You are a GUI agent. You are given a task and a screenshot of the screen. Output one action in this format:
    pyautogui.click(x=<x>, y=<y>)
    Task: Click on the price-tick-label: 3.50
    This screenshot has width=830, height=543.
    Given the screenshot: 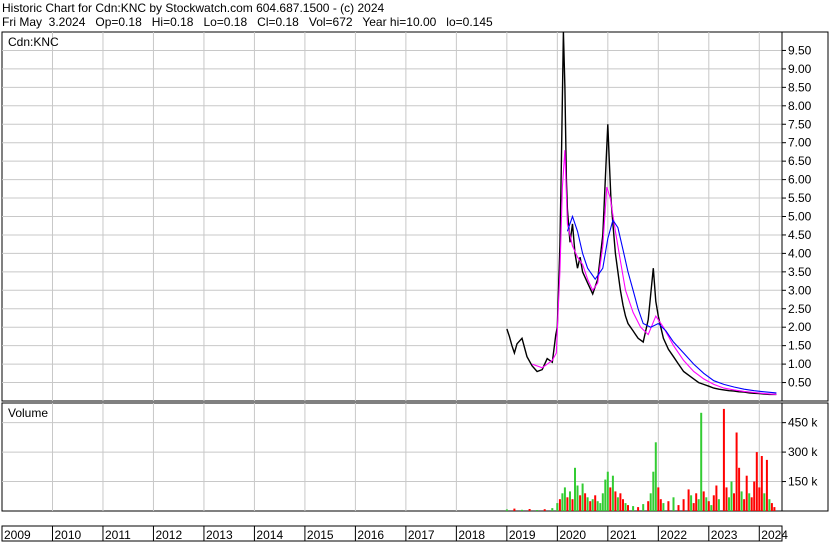 What is the action you would take?
    pyautogui.click(x=800, y=272)
    